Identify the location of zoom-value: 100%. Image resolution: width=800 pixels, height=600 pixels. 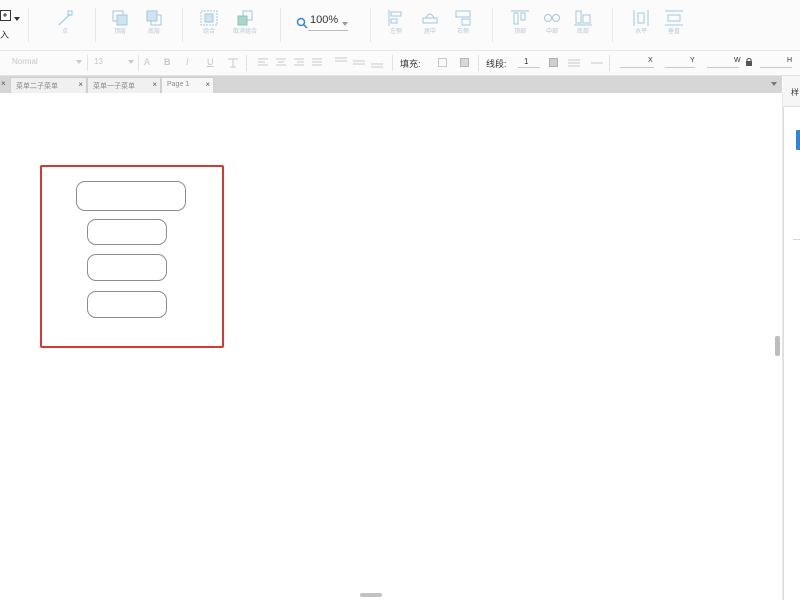
(324, 20).